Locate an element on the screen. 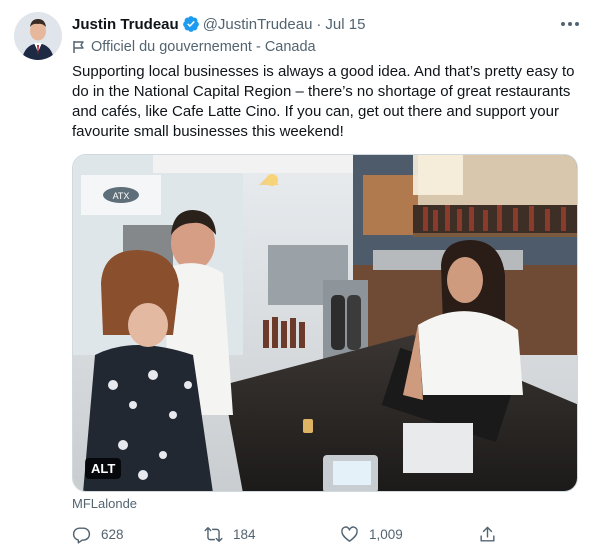 The image size is (595, 560). share-icon is located at coordinates (487, 534).